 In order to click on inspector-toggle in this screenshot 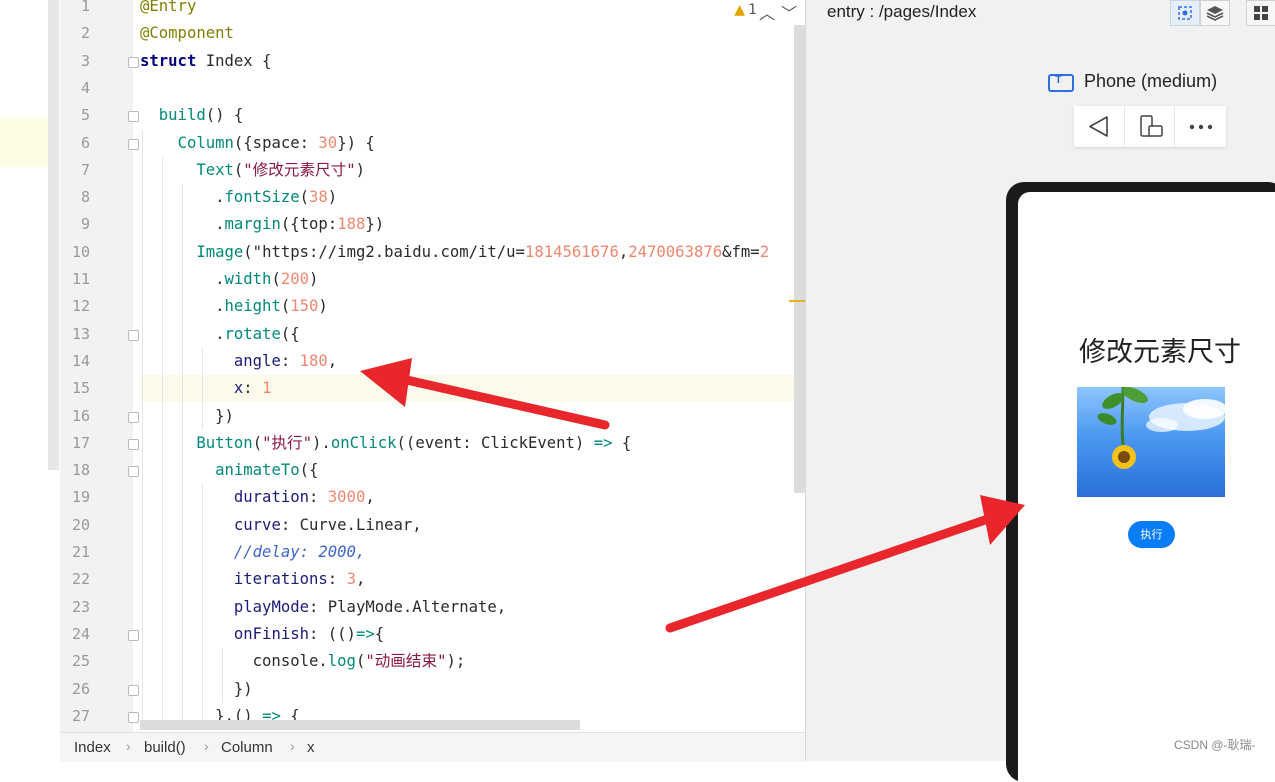, I will do `click(1185, 13)`.